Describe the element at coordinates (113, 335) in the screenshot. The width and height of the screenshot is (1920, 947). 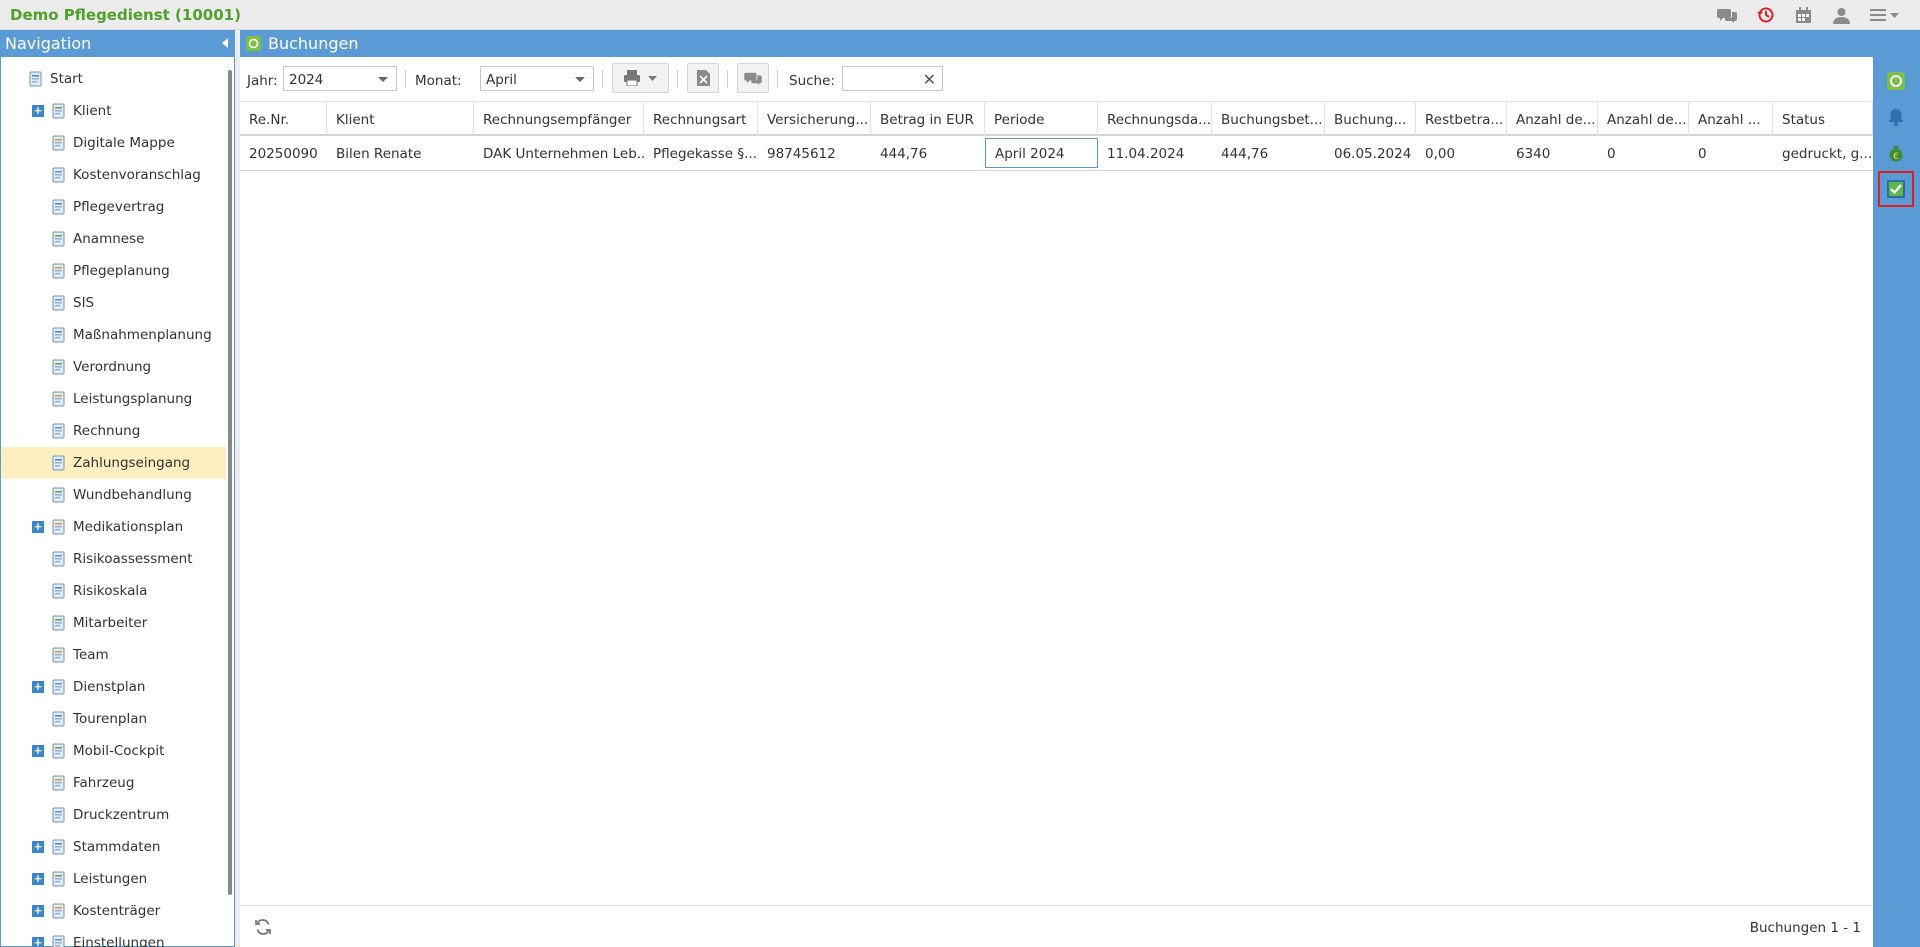
I see `sidebar-item-maßnahmenplanung: Maßnahmenplanung` at that location.